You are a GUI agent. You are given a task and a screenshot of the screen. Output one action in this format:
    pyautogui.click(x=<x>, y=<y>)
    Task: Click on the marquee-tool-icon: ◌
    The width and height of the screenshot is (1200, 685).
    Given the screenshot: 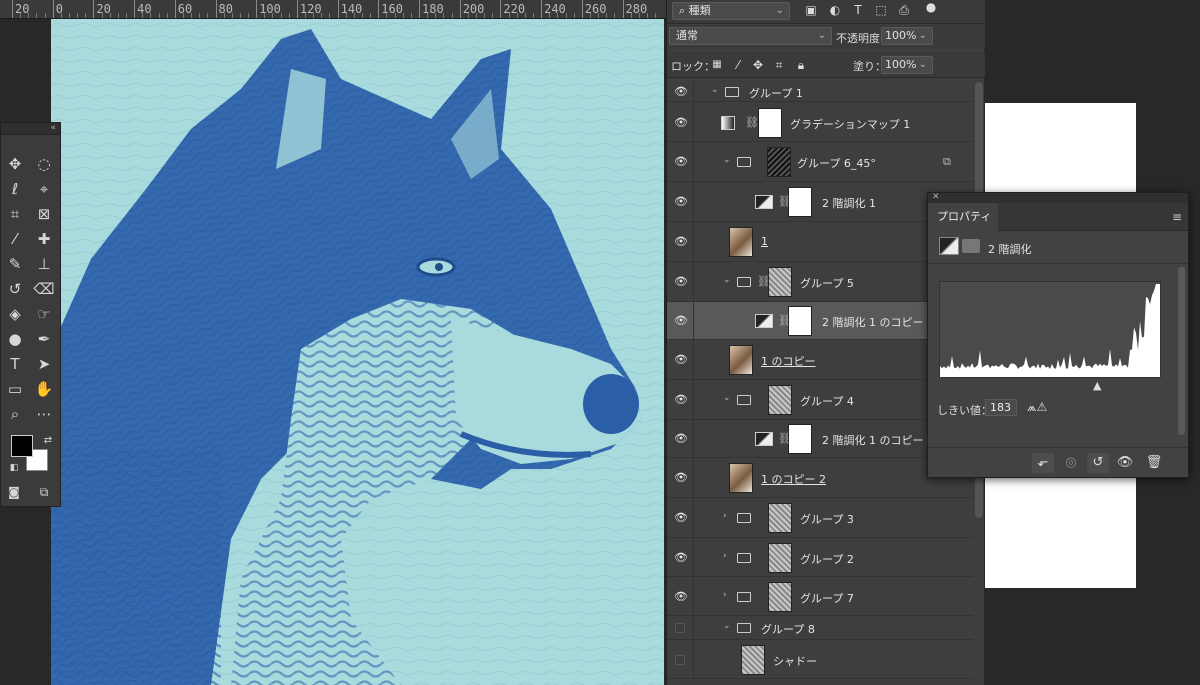 What is the action you would take?
    pyautogui.click(x=44, y=164)
    